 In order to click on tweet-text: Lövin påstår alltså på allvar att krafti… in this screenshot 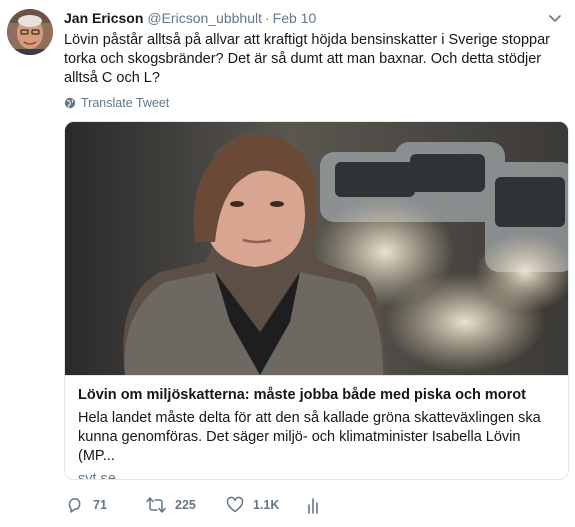, I will do `click(307, 59)`.